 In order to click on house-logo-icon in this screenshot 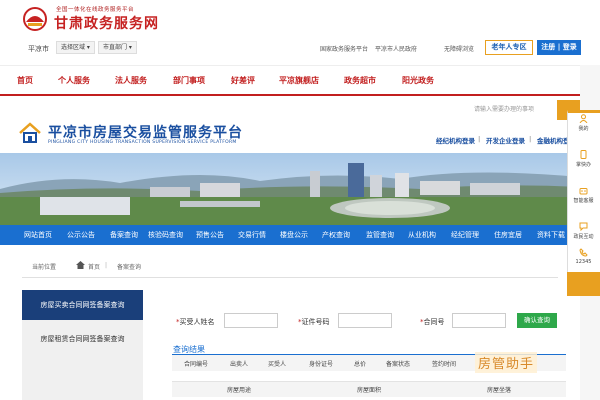, I will do `click(30, 132)`.